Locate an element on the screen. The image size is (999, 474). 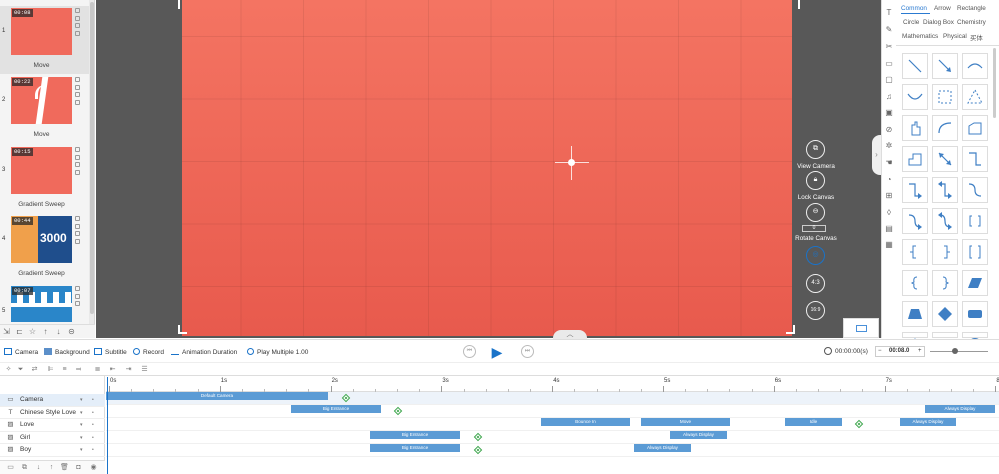
left-brace-icon is located at coordinates (915, 283).